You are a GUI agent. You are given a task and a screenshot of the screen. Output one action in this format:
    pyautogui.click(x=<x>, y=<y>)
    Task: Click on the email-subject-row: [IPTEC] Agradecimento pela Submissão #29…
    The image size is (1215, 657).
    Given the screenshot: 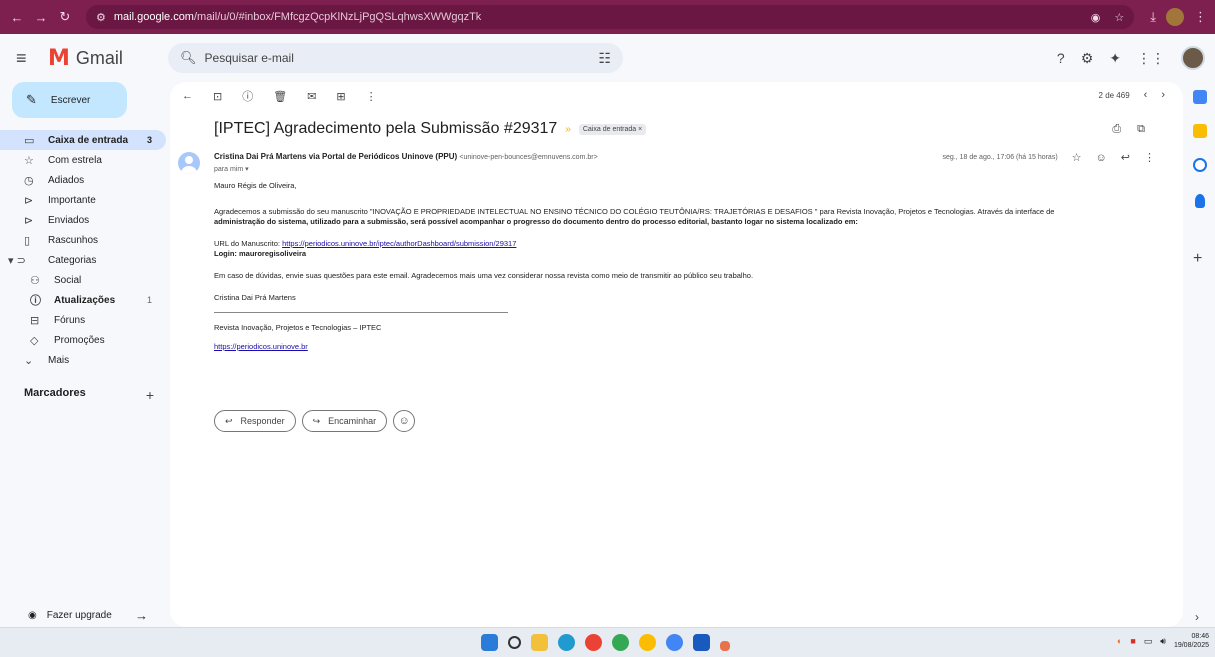 What is the action you would take?
    pyautogui.click(x=430, y=129)
    